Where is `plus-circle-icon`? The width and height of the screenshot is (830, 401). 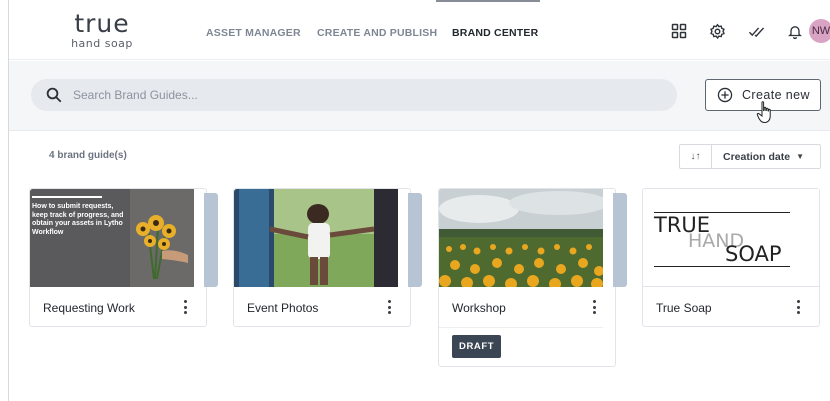 plus-circle-icon is located at coordinates (725, 95).